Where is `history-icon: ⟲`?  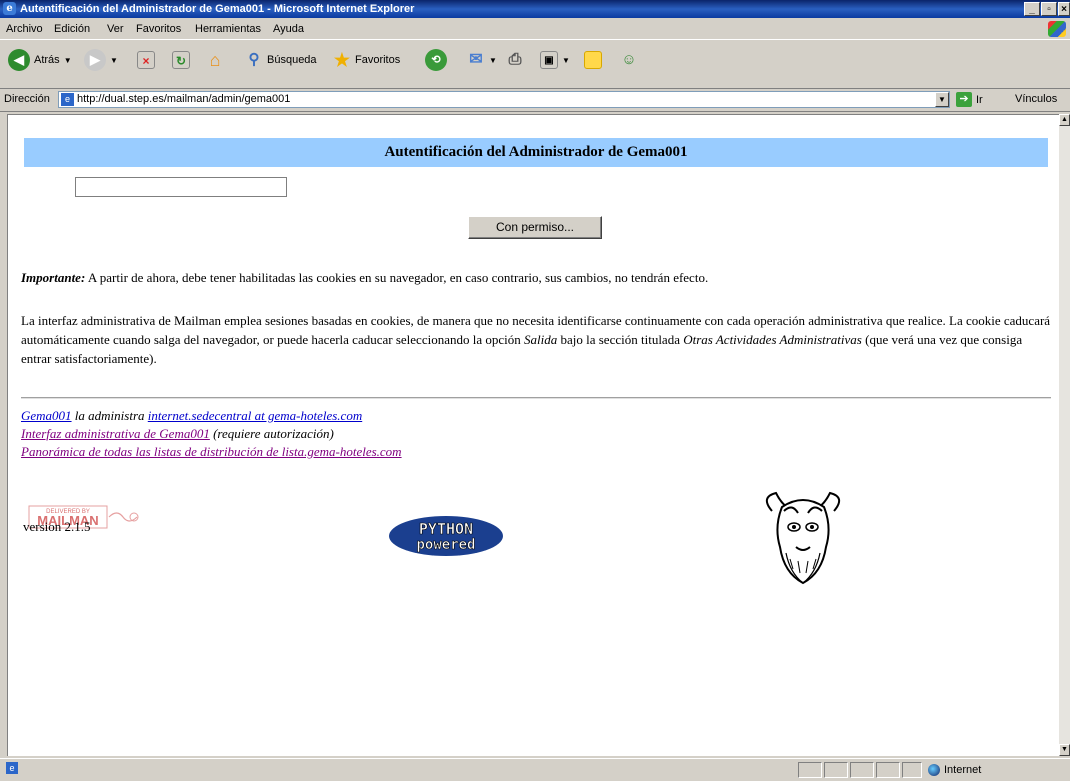 history-icon: ⟲ is located at coordinates (436, 60).